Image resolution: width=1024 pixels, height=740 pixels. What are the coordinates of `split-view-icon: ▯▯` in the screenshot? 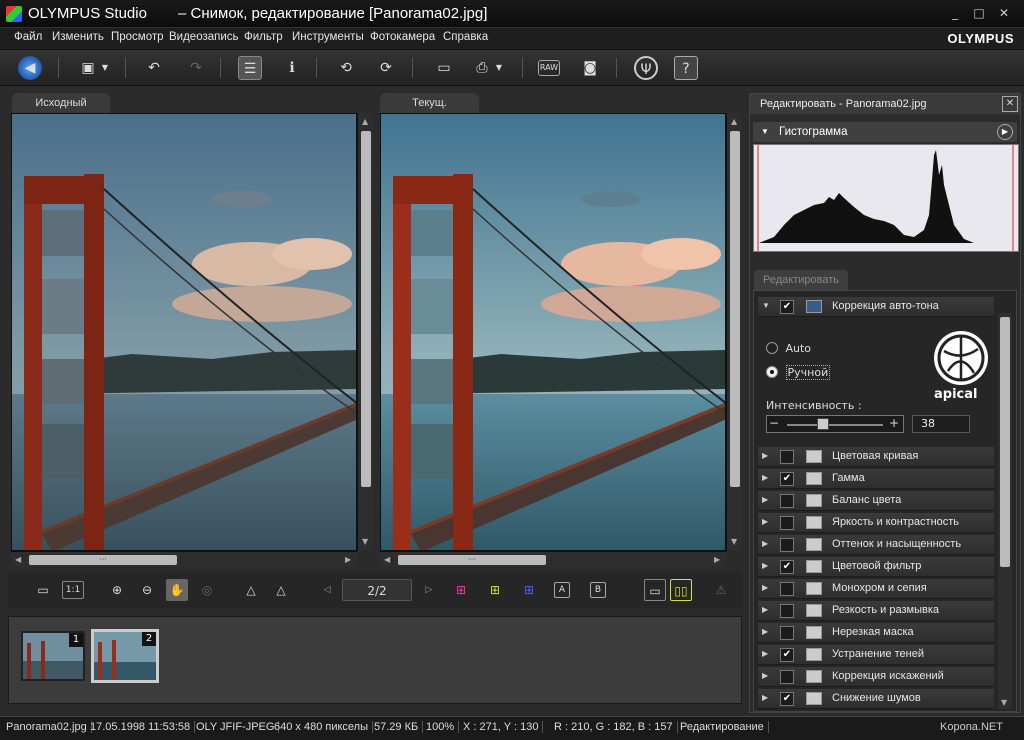 It's located at (681, 590).